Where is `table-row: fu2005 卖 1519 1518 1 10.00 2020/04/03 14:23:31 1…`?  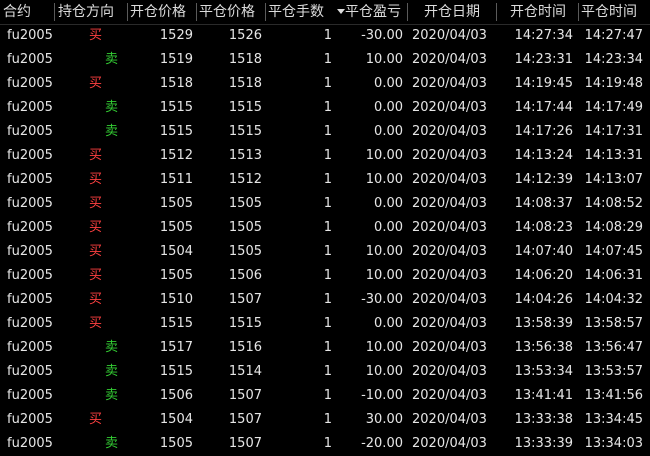 table-row: fu2005 卖 1519 1518 1 10.00 2020/04/03 14:23:31 1… is located at coordinates (325, 60).